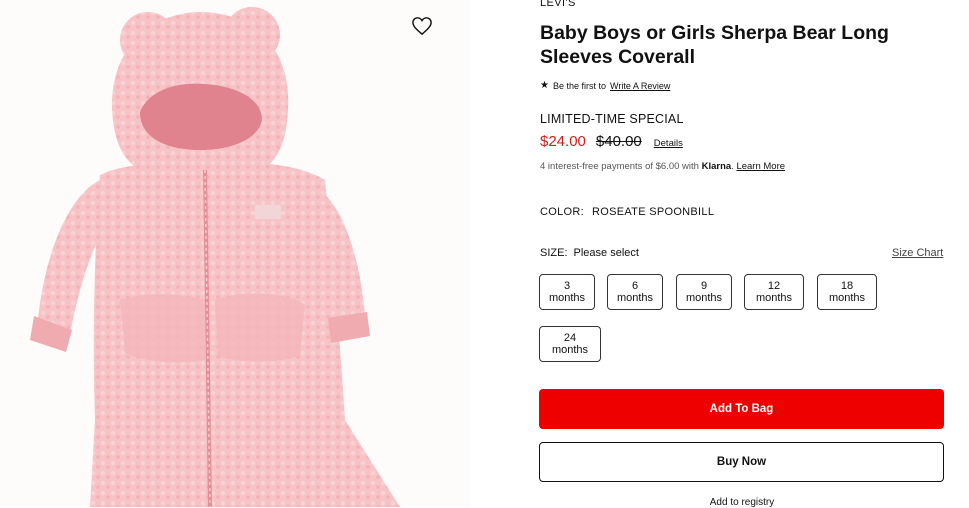 This screenshot has width=969, height=508. I want to click on review-prefix: Be the first to, so click(579, 85).